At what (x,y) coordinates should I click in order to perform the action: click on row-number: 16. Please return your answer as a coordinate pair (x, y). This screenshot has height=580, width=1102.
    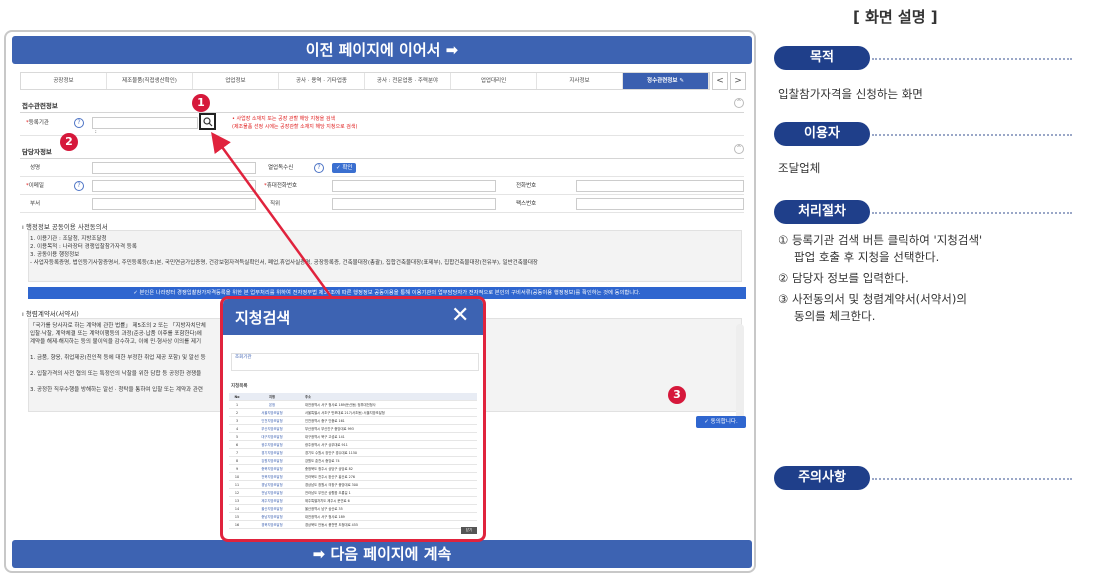
    Looking at the image, I should click on (237, 525).